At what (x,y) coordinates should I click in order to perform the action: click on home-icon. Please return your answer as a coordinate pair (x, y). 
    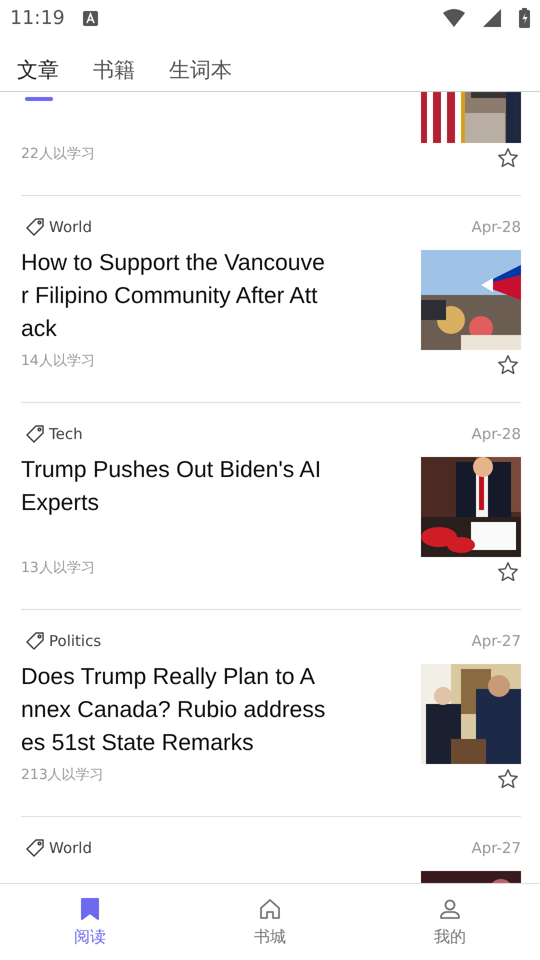
    Looking at the image, I should click on (270, 908).